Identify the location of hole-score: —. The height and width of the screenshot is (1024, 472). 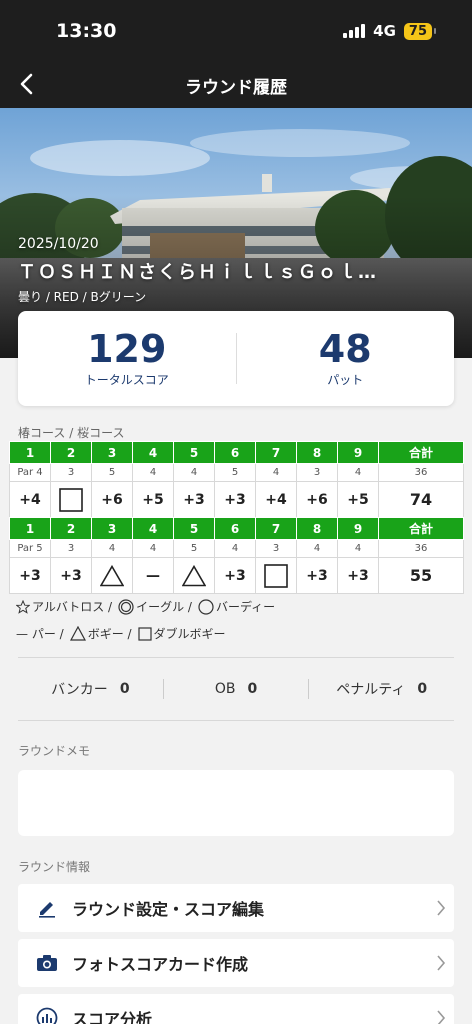
(153, 575).